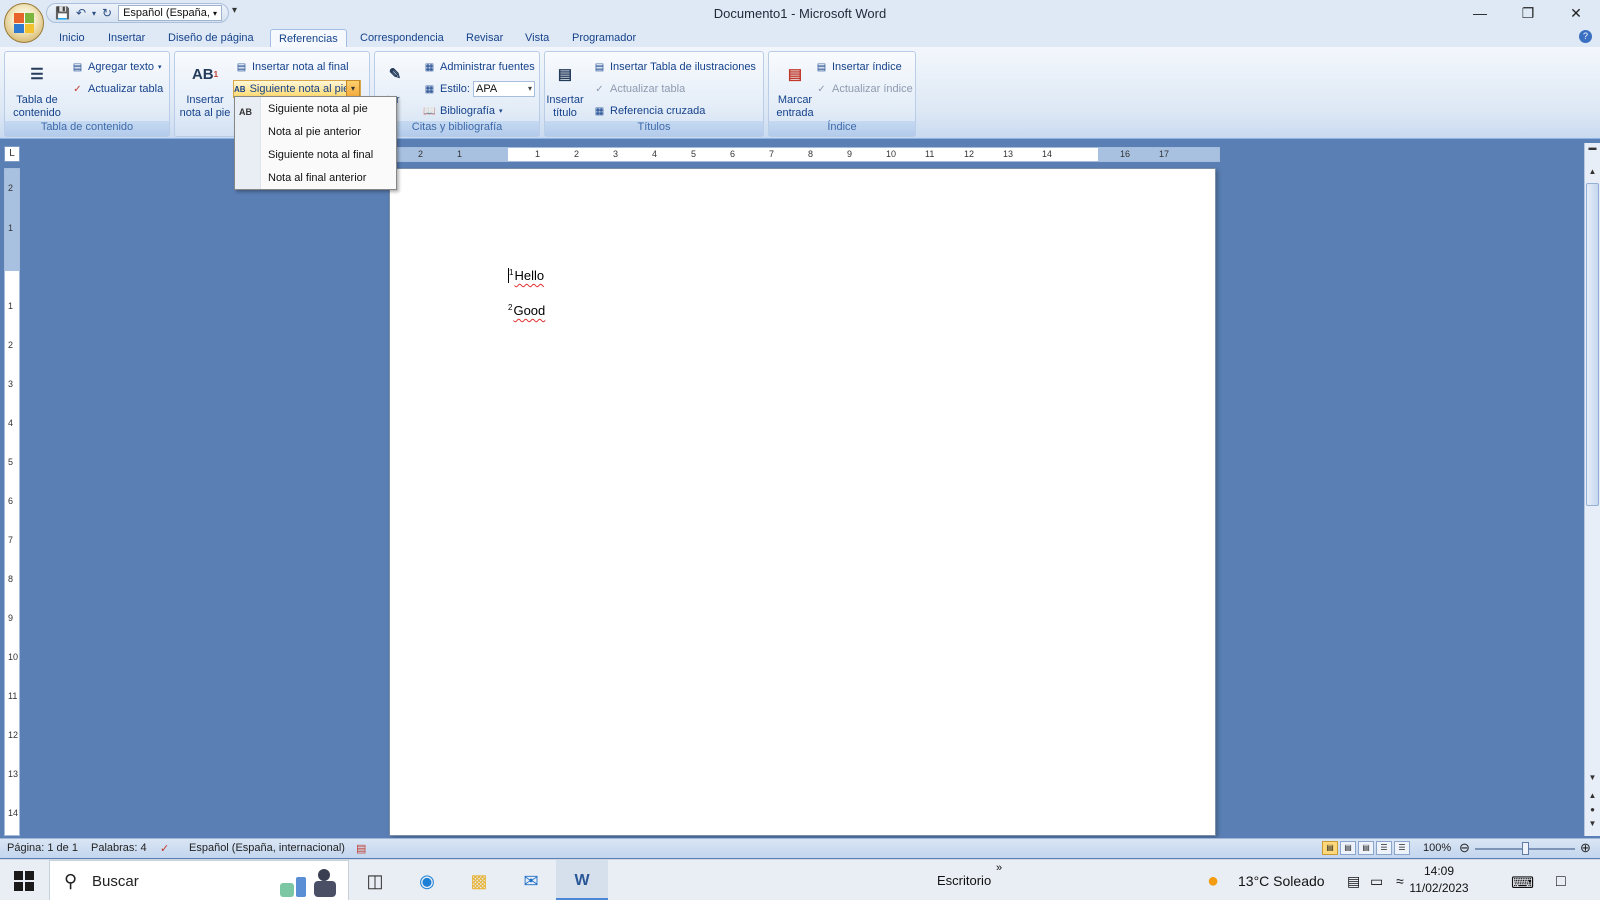 The width and height of the screenshot is (1600, 900). What do you see at coordinates (674, 67) in the screenshot?
I see `insert-table-of-figures-button: ▤ Insertar Tabla de ilustraciones` at bounding box center [674, 67].